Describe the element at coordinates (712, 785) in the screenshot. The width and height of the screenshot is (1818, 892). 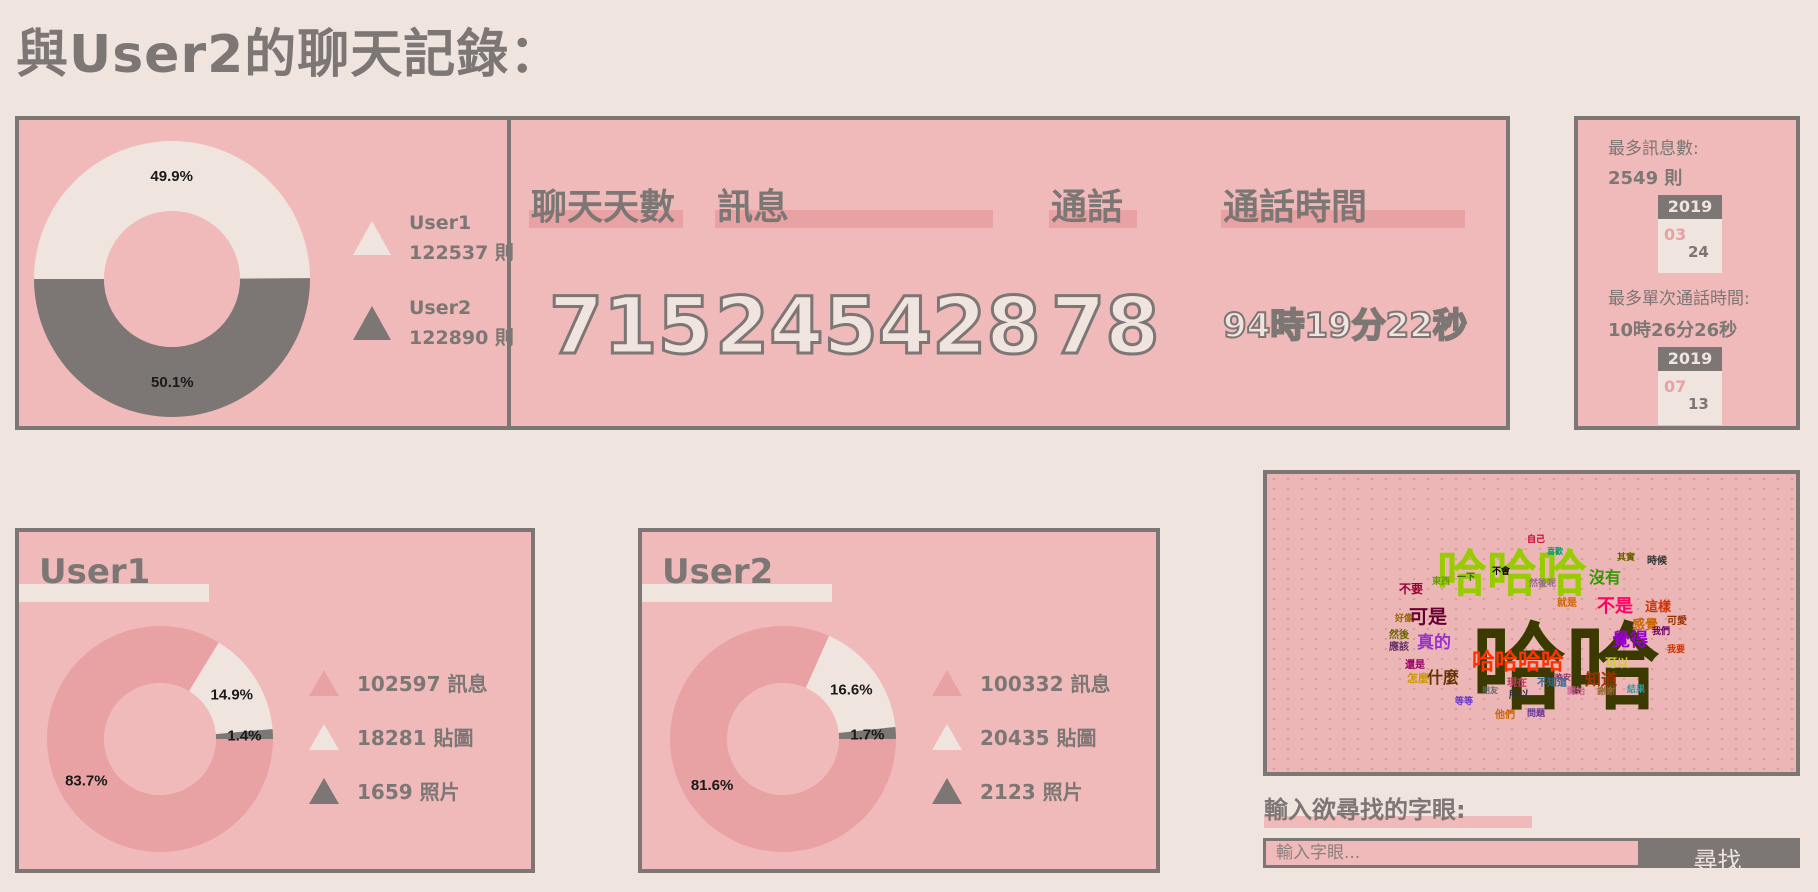
I see `user2-donut-label-0: 81.6%` at that location.